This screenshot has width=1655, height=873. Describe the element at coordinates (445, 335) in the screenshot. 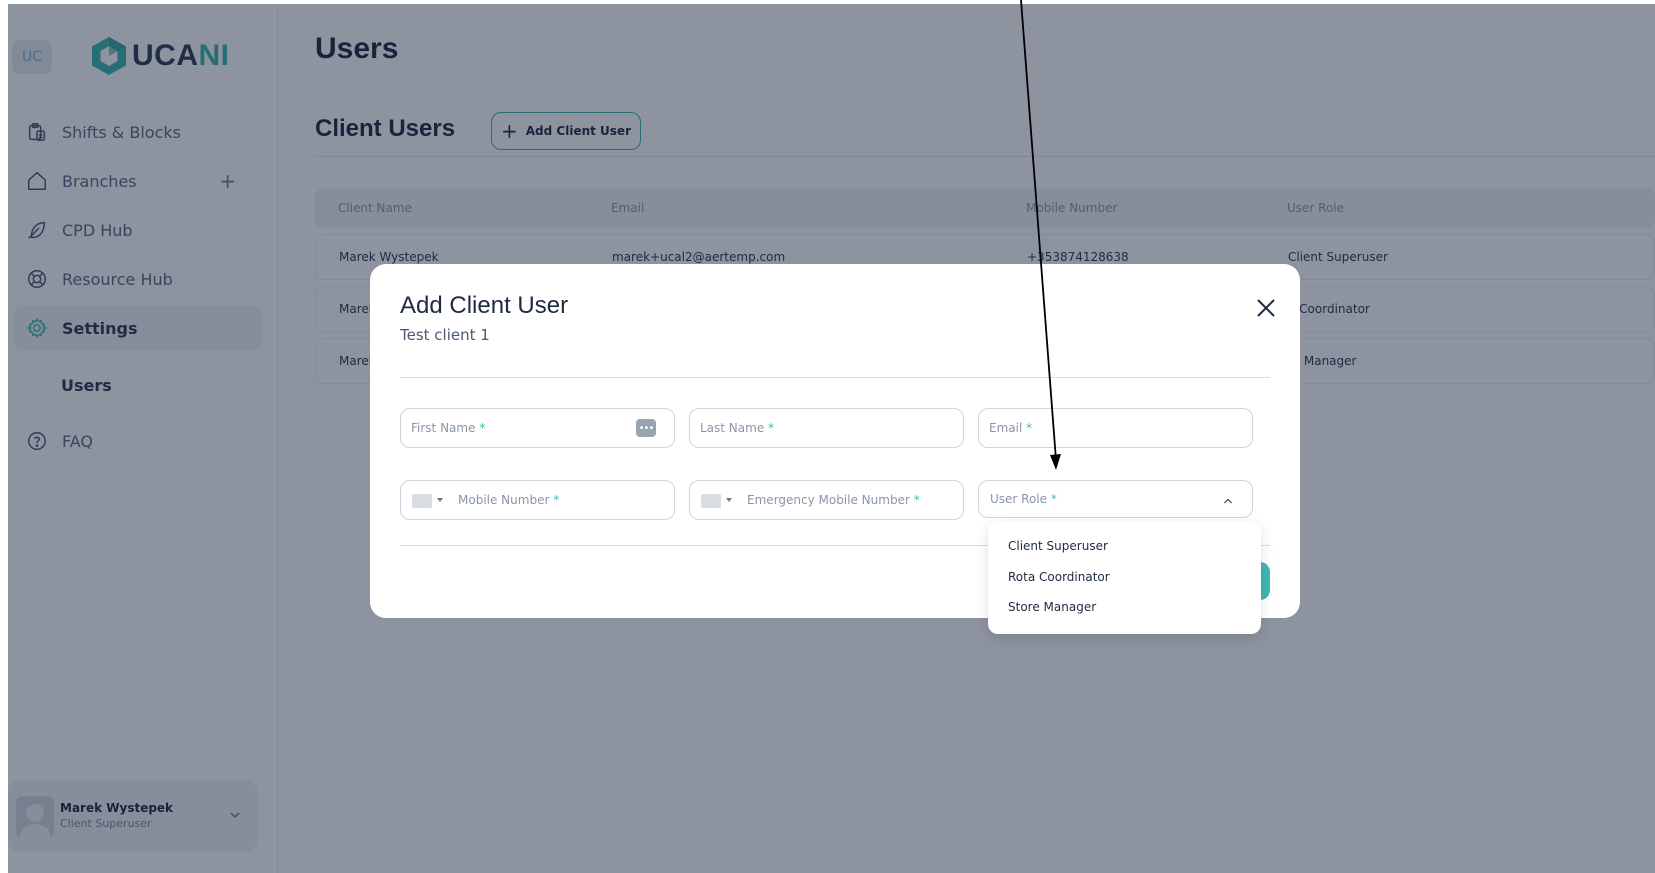

I see `modal-subtitle: Test client 1` at that location.